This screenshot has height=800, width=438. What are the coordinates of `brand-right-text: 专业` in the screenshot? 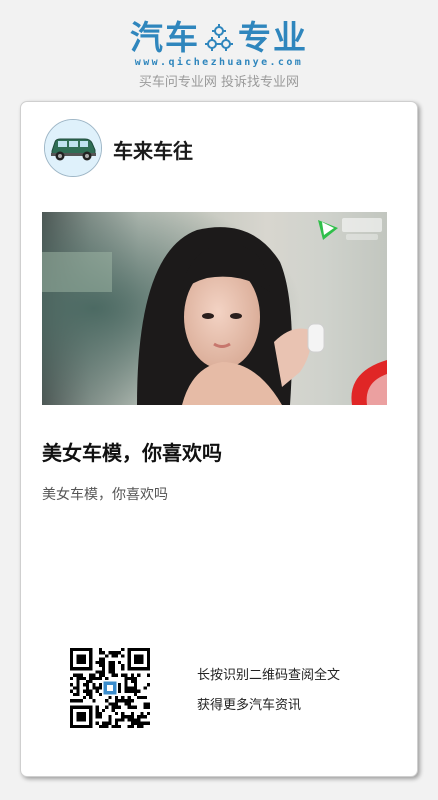 It's located at (273, 37).